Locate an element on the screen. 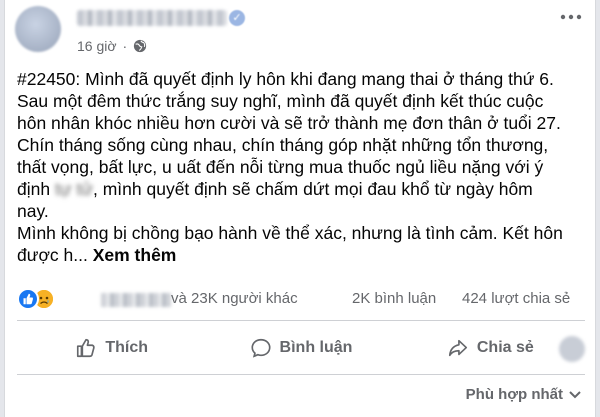 The image size is (600, 417). comment-button: Bình luận is located at coordinates (300, 348).